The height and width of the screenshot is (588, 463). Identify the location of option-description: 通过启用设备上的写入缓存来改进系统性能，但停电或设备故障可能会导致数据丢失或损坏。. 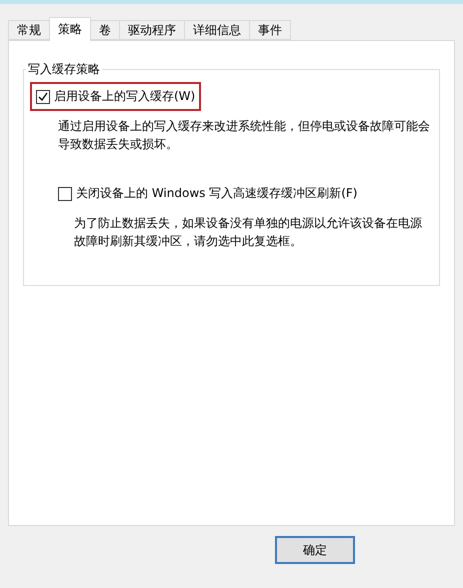
(244, 135).